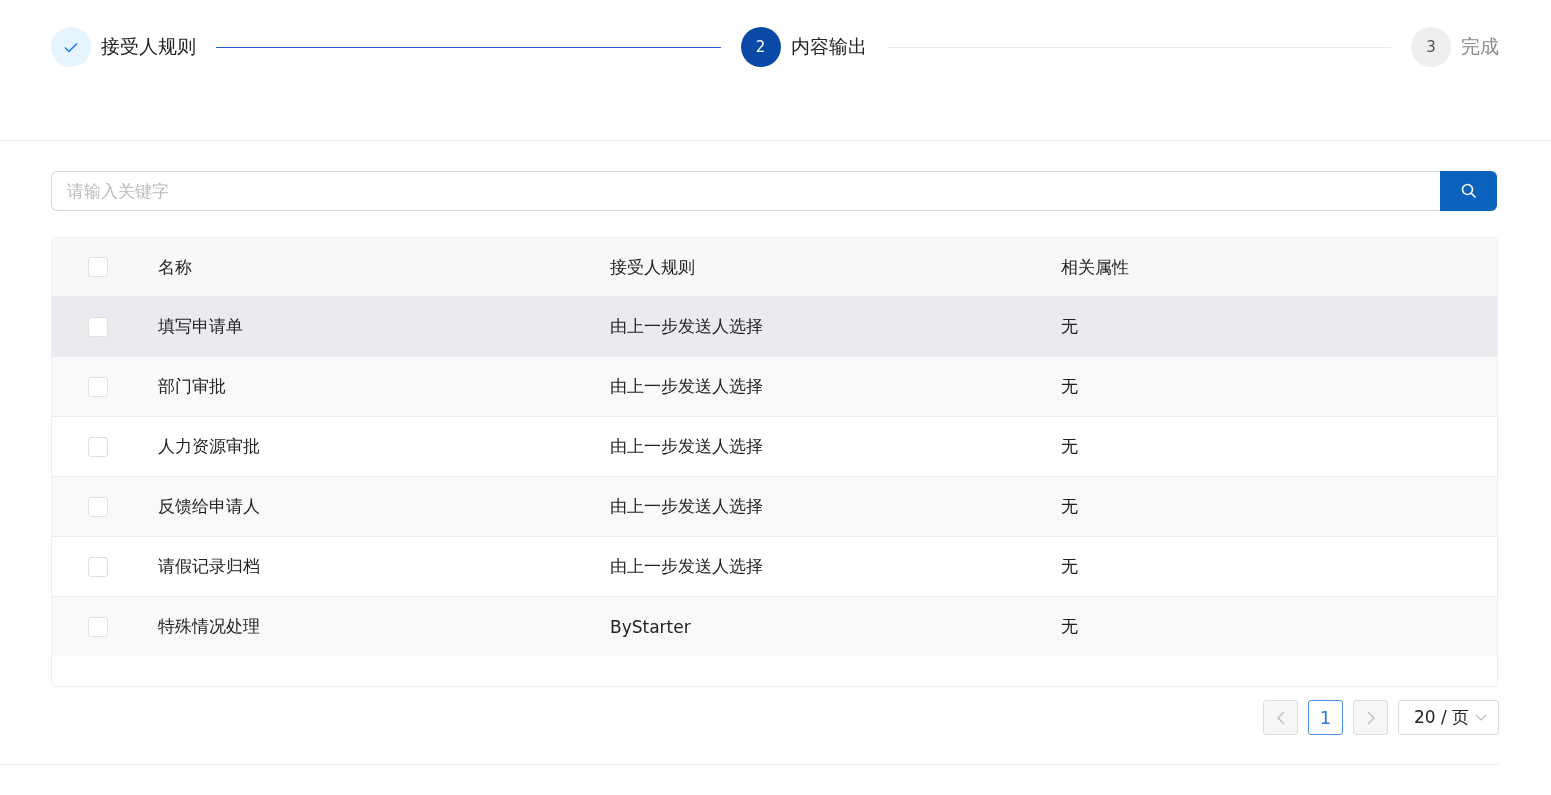 This screenshot has width=1551, height=795. What do you see at coordinates (774, 327) in the screenshot?
I see `table-row: 填写申请单 由上一步发送人选择 无` at bounding box center [774, 327].